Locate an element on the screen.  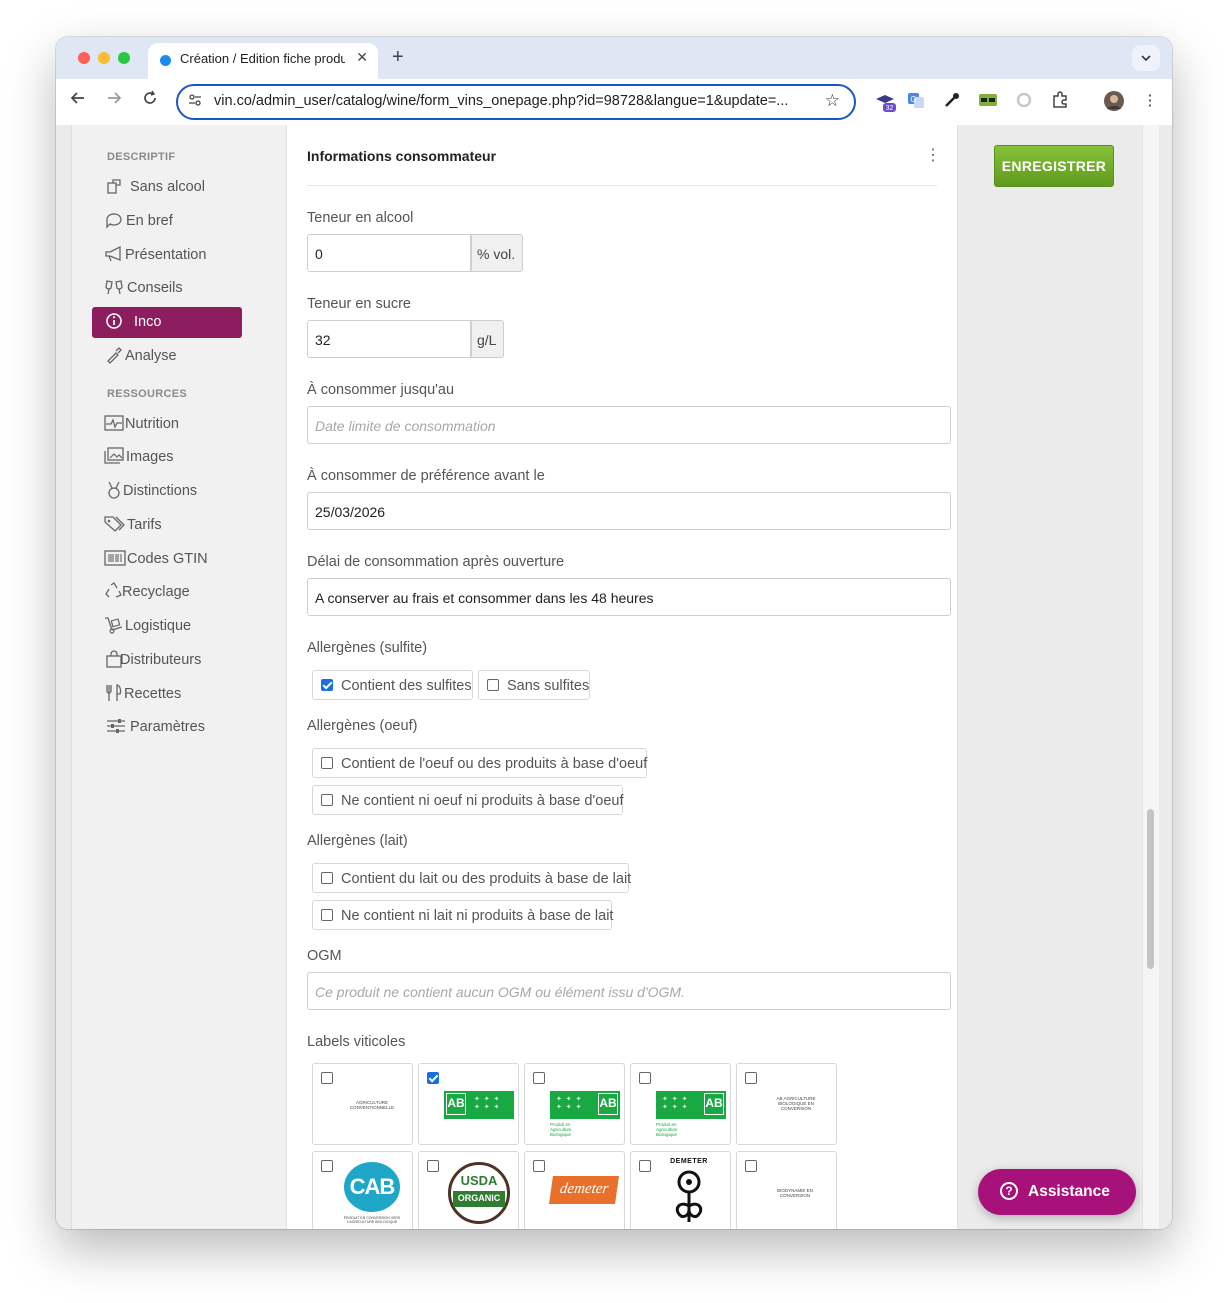
browser-menu-icon: ⋮ is located at coordinates (1150, 101).